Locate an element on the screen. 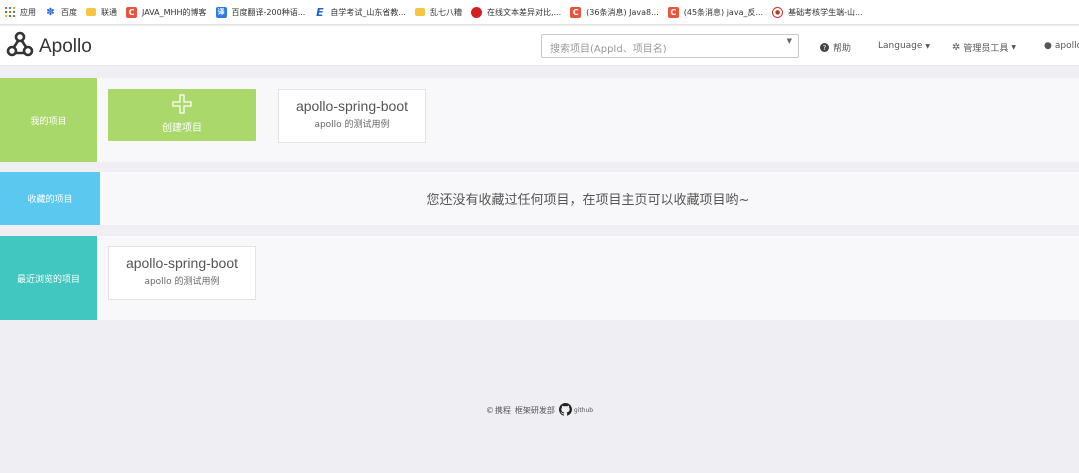 The height and width of the screenshot is (473, 1079). gear-icon: ✲ is located at coordinates (956, 47).